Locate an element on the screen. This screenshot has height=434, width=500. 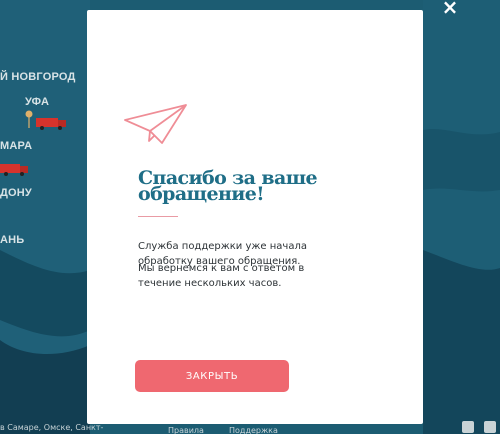
city-label: Й НОВГОРОД is located at coordinates (38, 77).